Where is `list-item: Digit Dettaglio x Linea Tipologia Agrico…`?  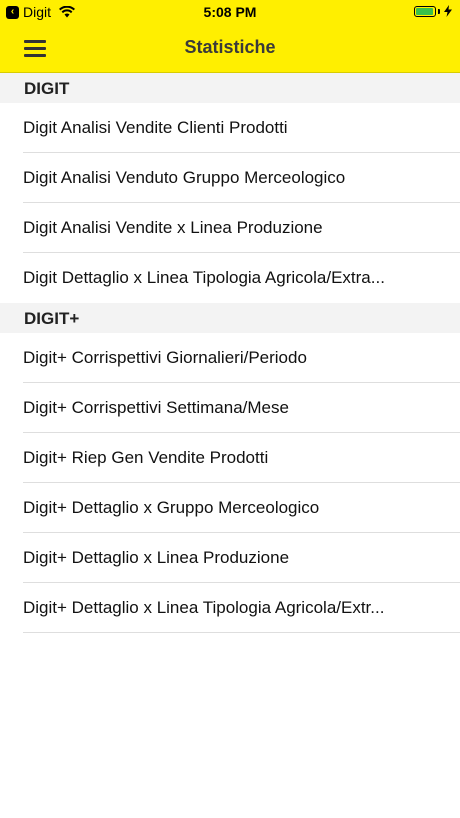
list-item: Digit Dettaglio x Linea Tipologia Agrico… is located at coordinates (230, 278).